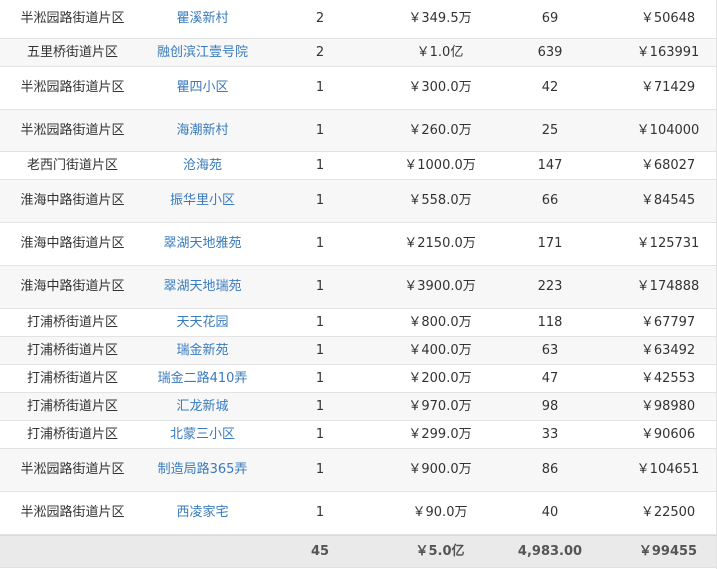 Image resolution: width=717 pixels, height=569 pixels. What do you see at coordinates (440, 322) in the screenshot?
I see `total-price-cell: ￥800.0万` at bounding box center [440, 322].